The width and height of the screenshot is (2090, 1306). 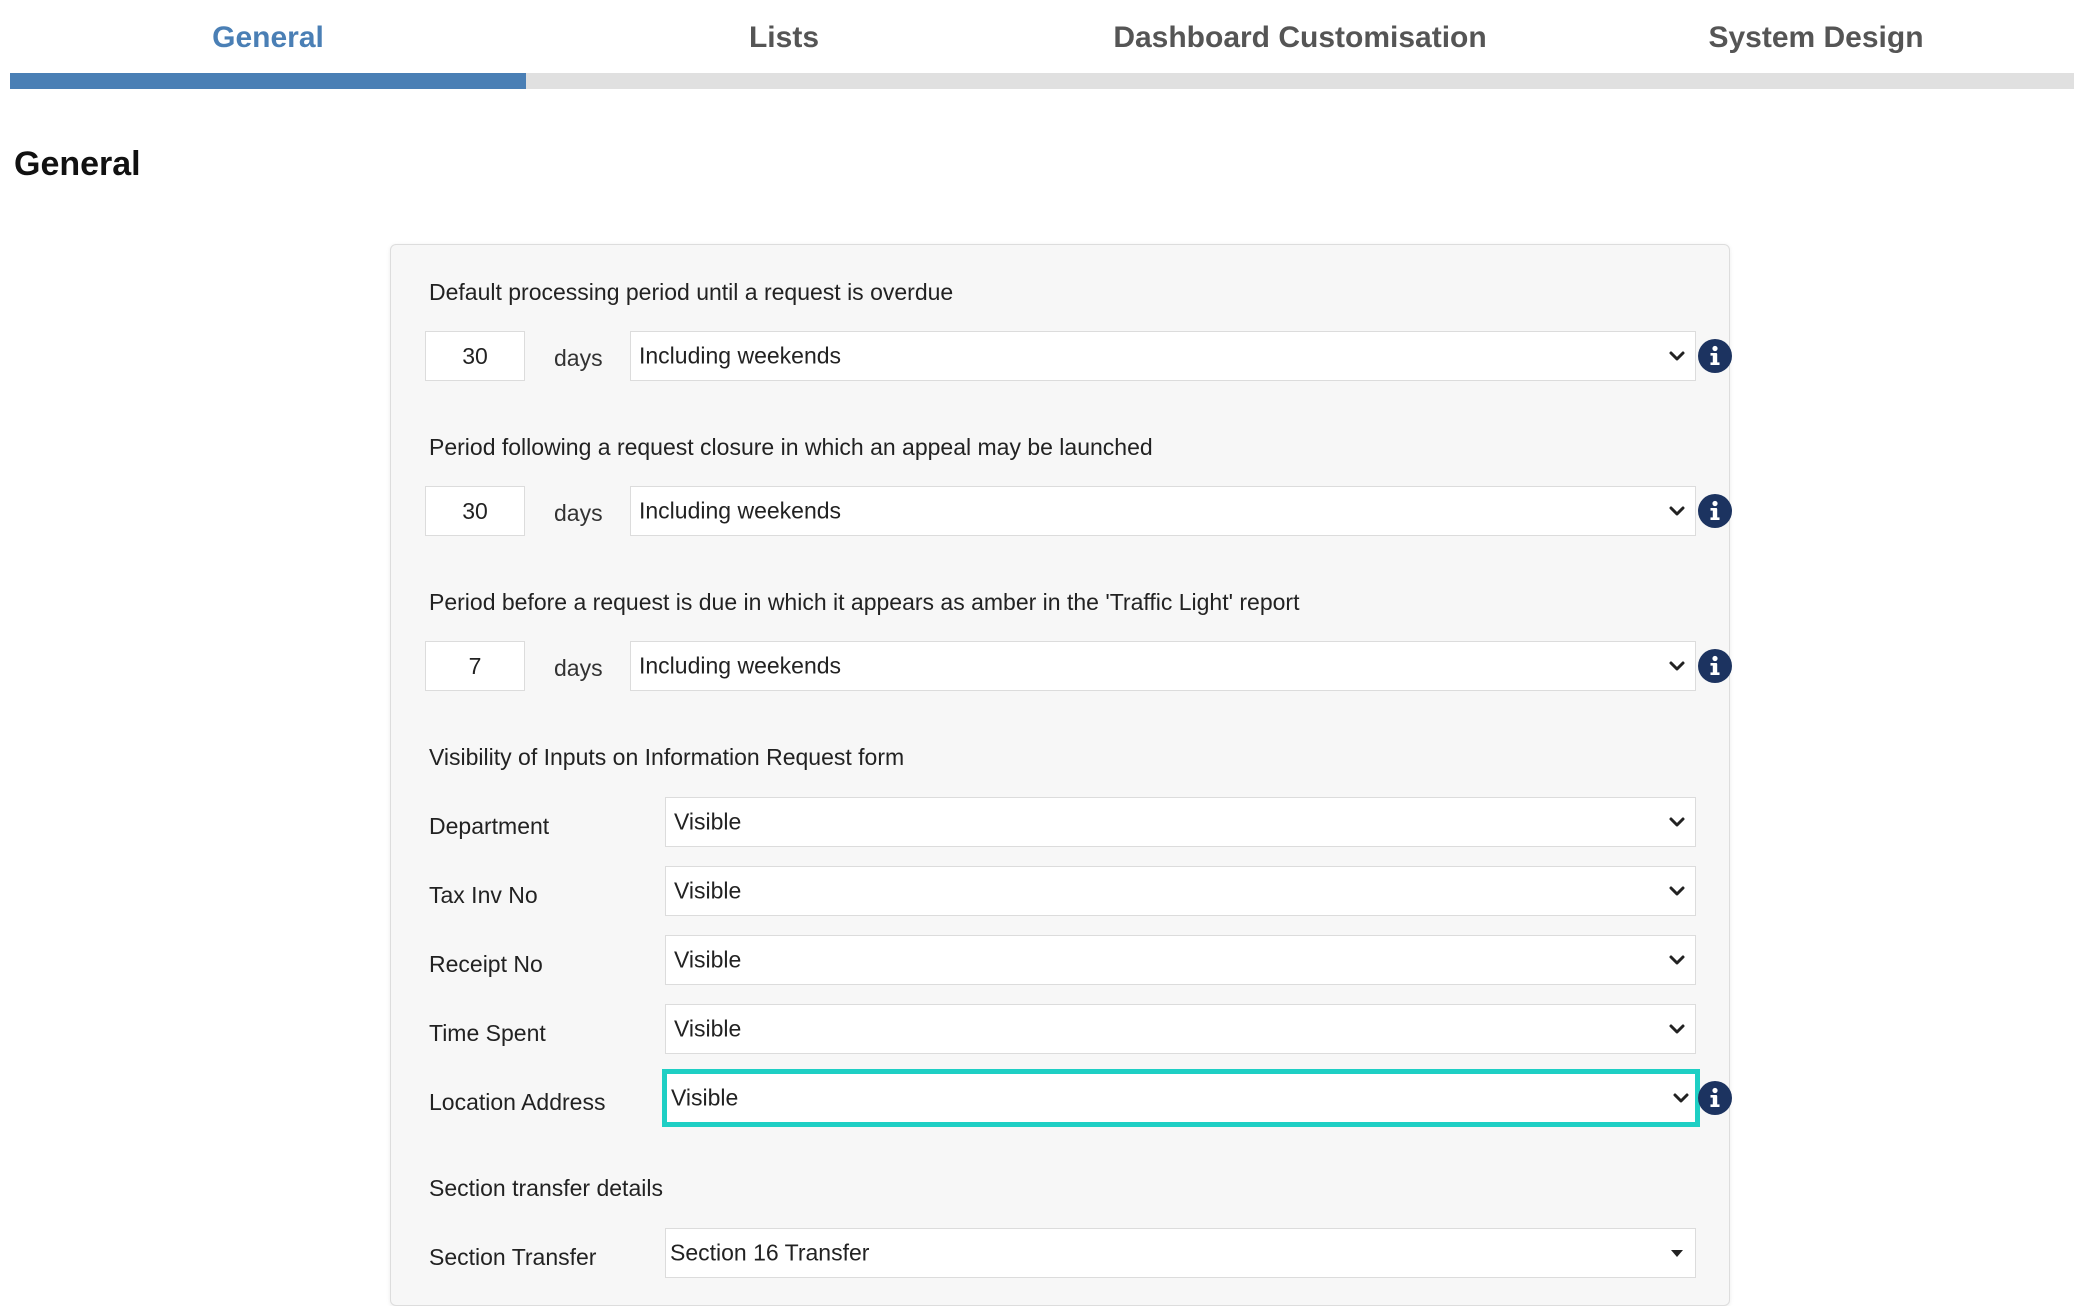 What do you see at coordinates (784, 38) in the screenshot?
I see `tab-lists: Lists` at bounding box center [784, 38].